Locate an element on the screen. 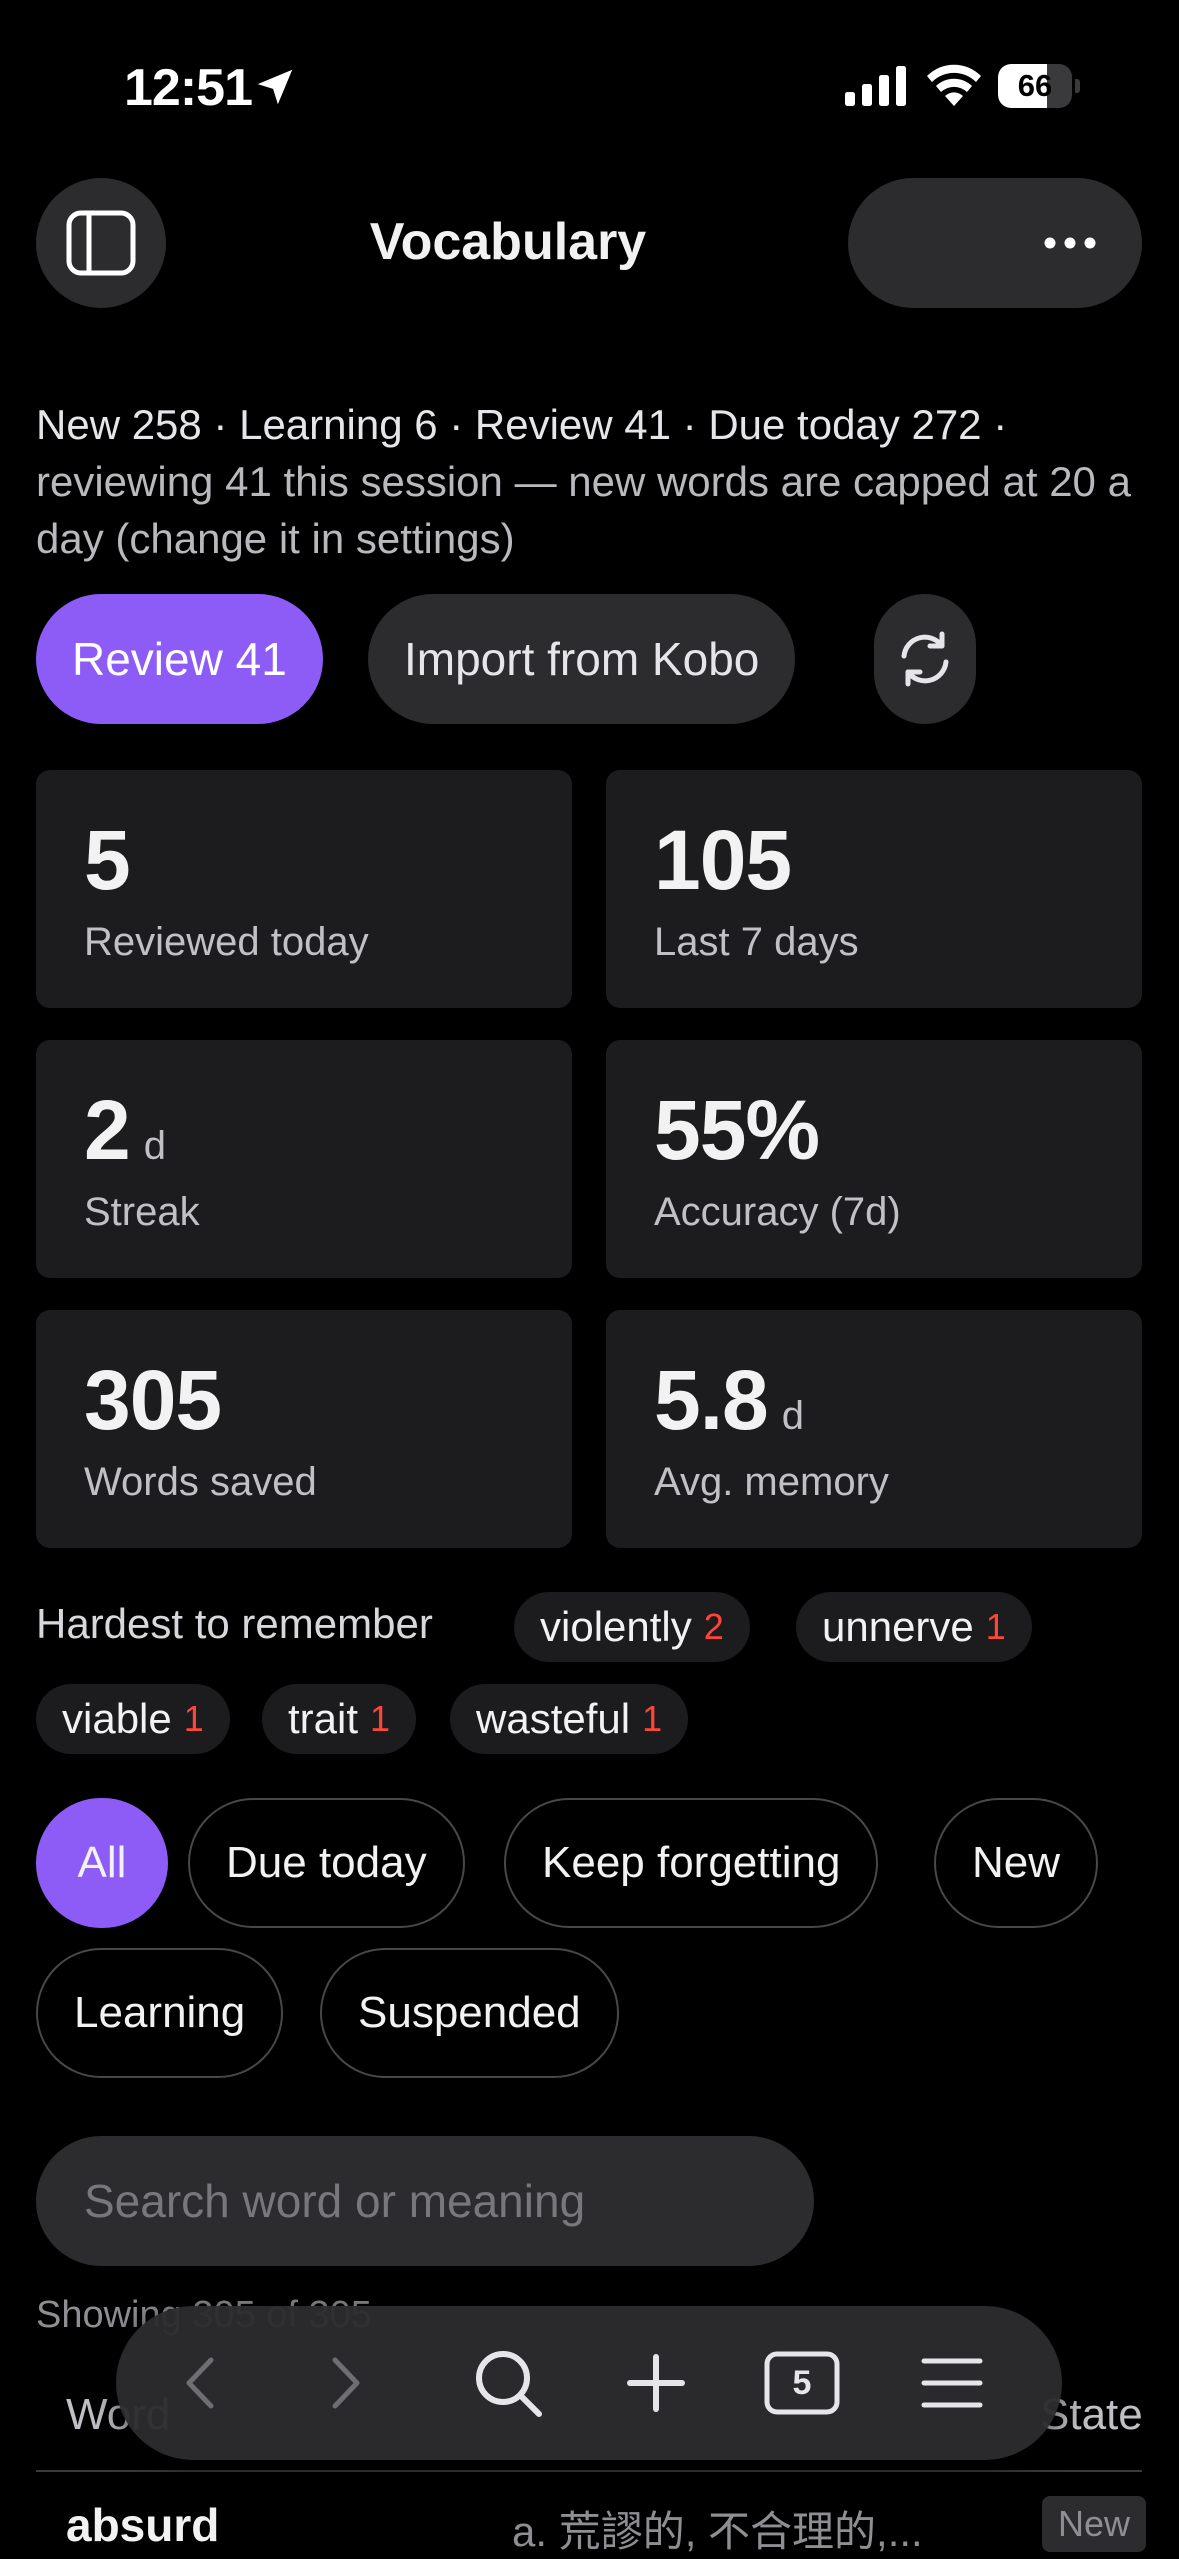 Image resolution: width=1179 pixels, height=2559 pixels. table-row-state-badge: New is located at coordinates (1094, 2524).